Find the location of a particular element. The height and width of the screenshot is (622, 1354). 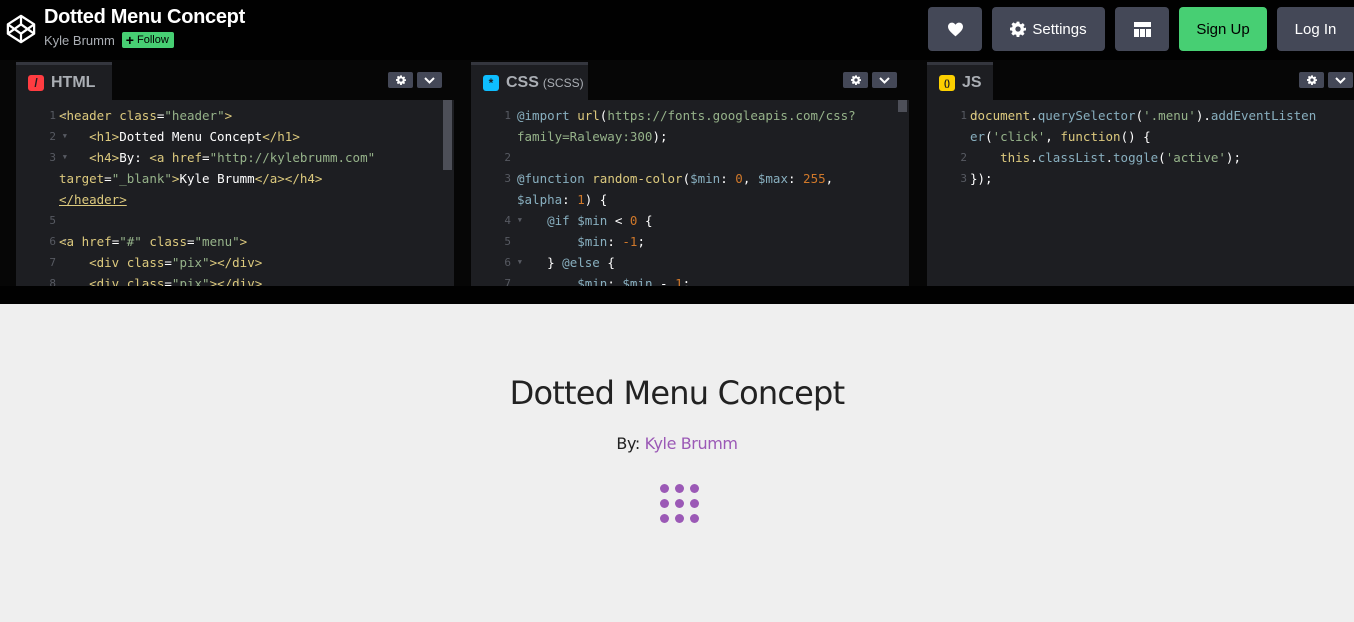

code-line: 5 $min: -1; is located at coordinates (690, 241).